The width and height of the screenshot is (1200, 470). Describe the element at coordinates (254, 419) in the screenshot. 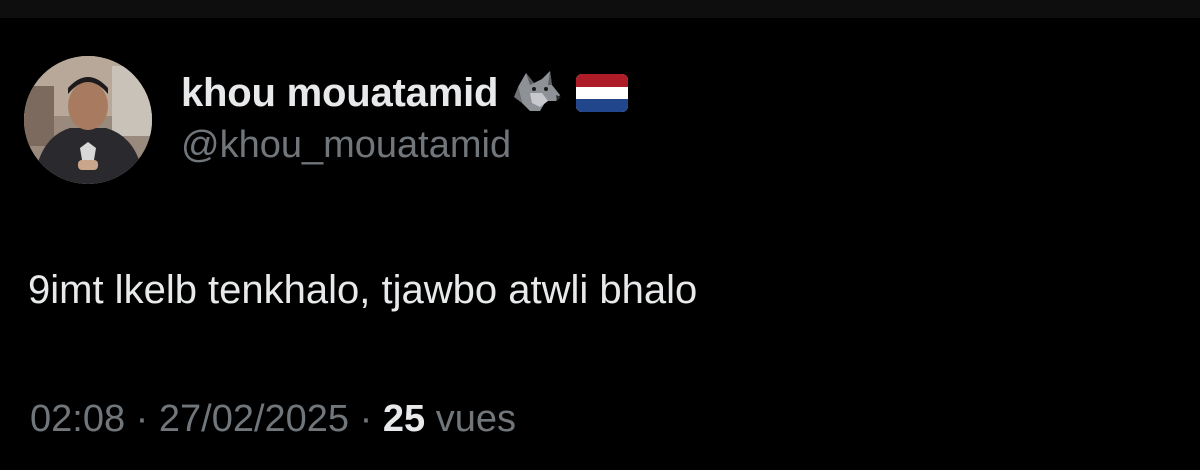

I see `tweet-date: 27/02/2025` at that location.